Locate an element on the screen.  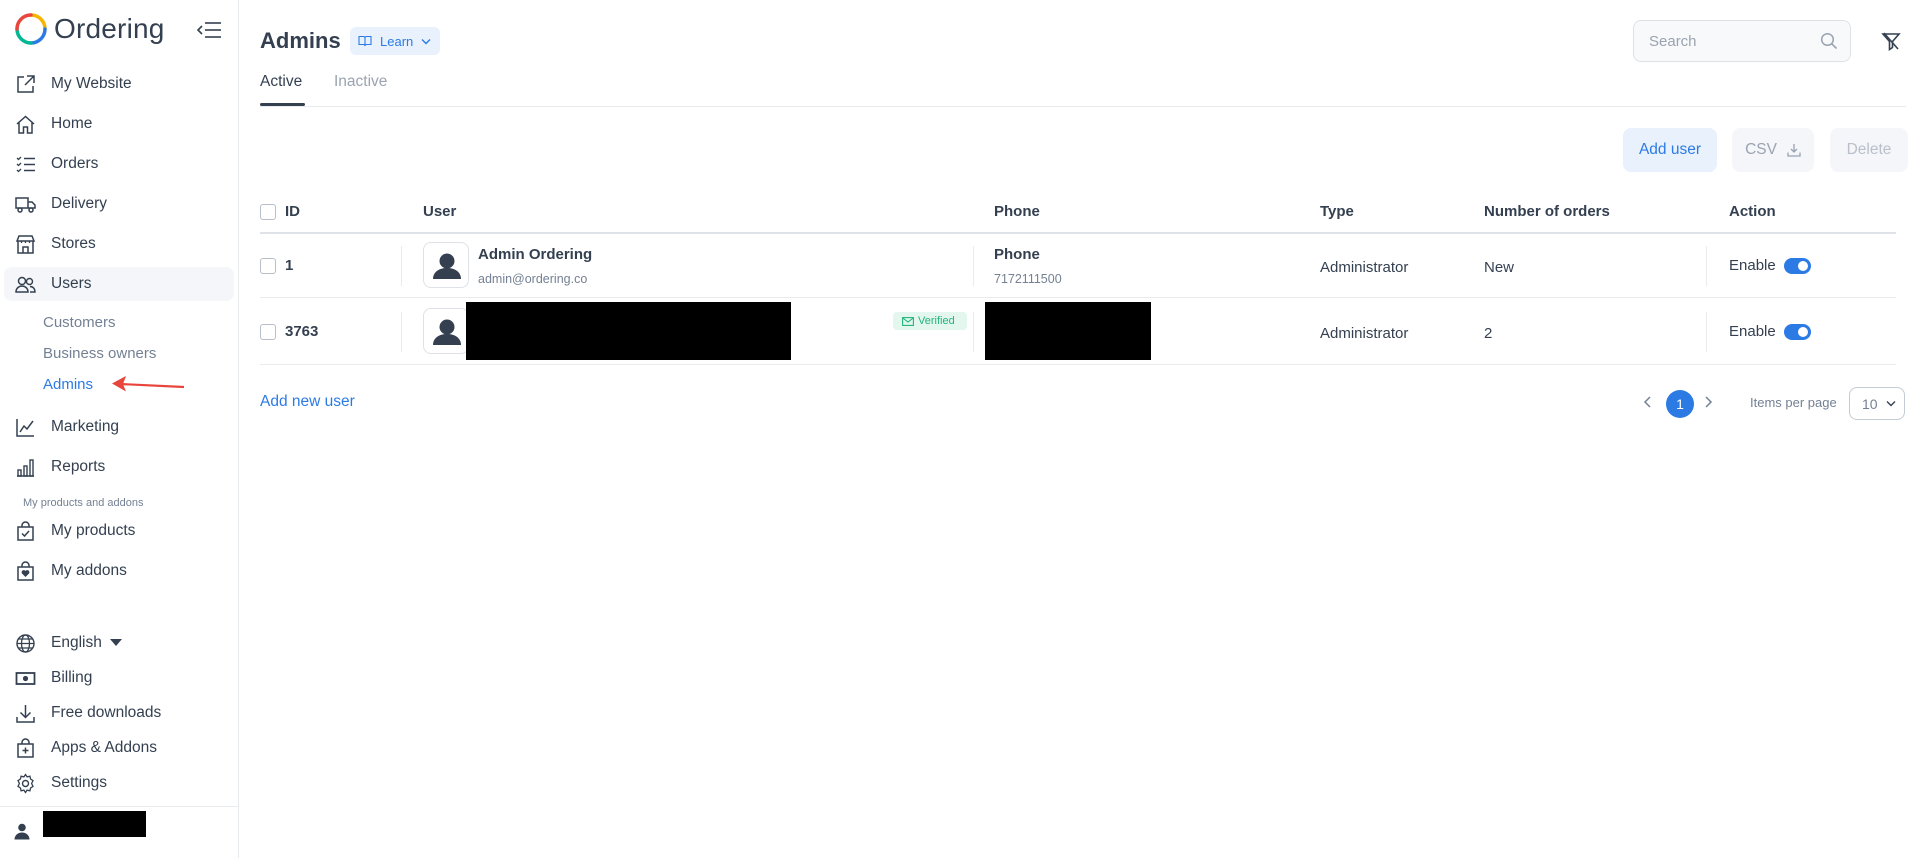
bag-check-icon is located at coordinates (25, 531).